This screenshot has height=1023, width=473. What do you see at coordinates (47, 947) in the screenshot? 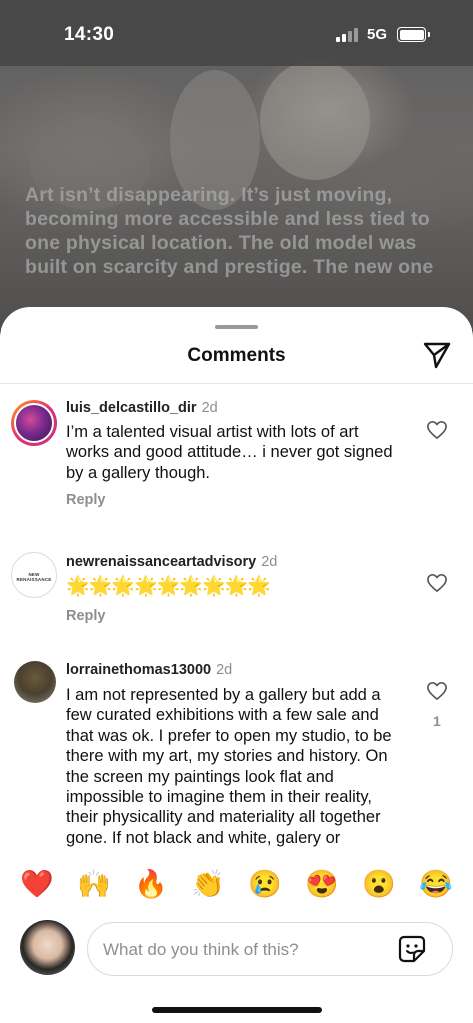
I see `my-avatar` at bounding box center [47, 947].